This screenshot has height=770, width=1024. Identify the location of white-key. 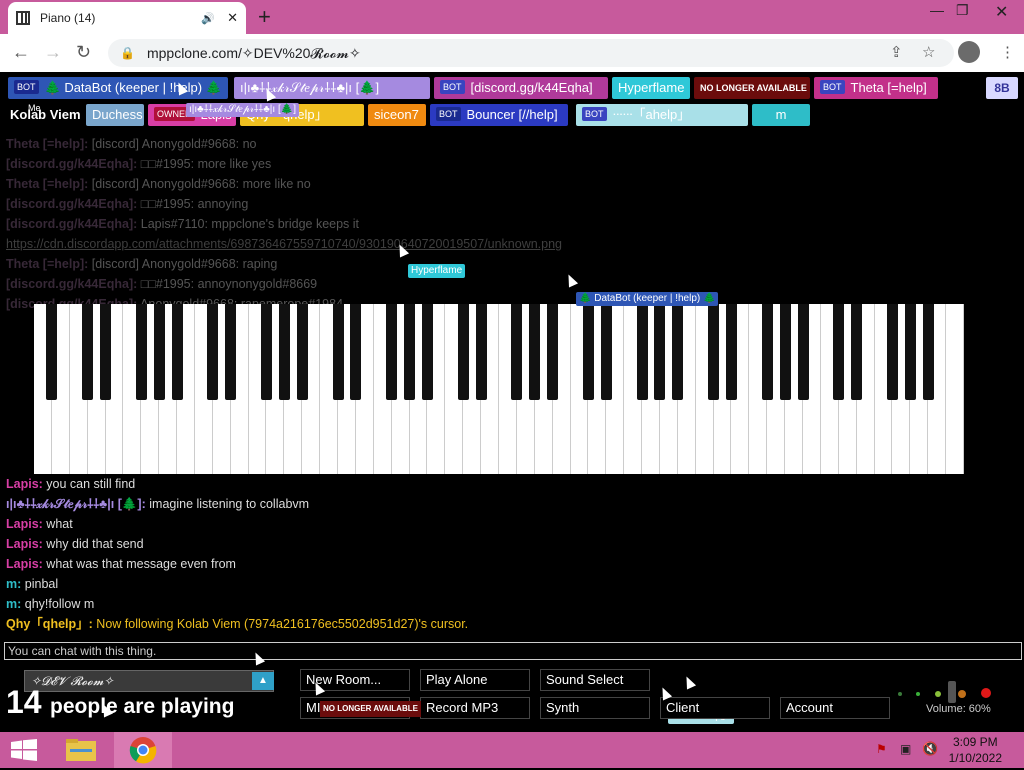
(955, 389).